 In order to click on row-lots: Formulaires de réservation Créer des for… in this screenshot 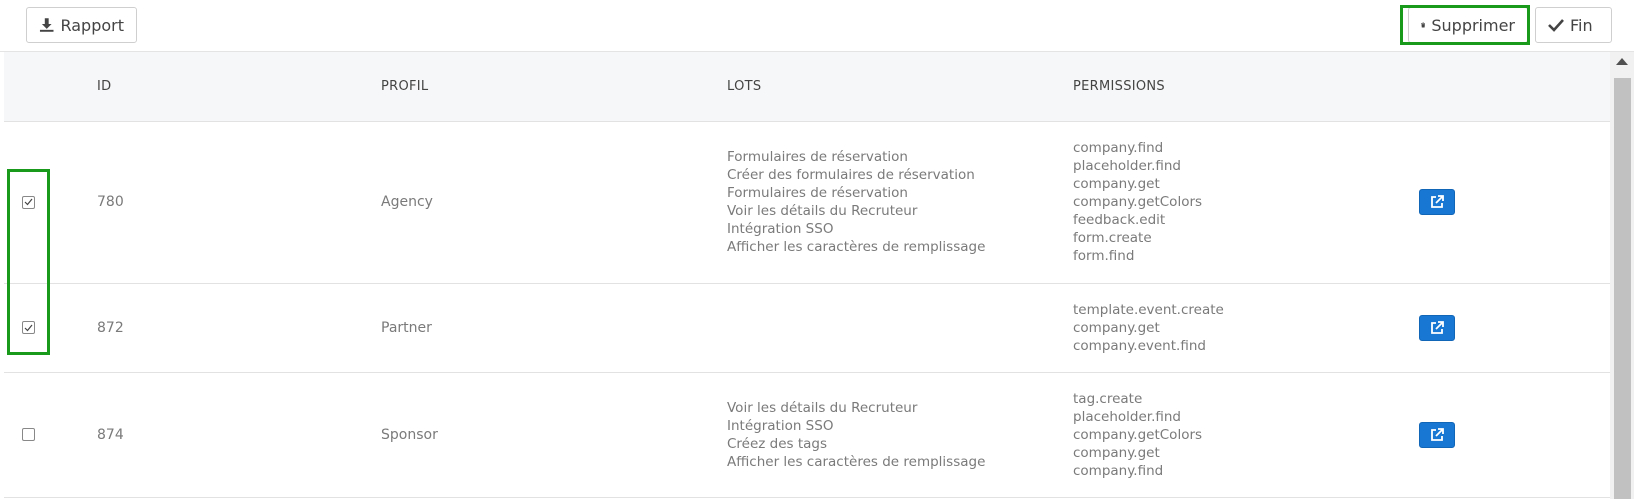, I will do `click(900, 202)`.